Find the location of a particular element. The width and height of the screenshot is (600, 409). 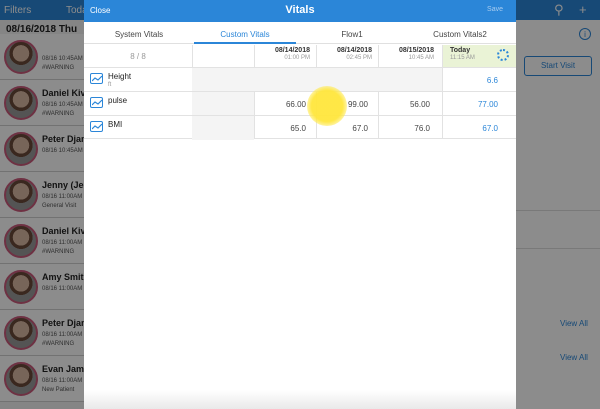

column-header: 08/15/2018 10:45 AM is located at coordinates (409, 56).